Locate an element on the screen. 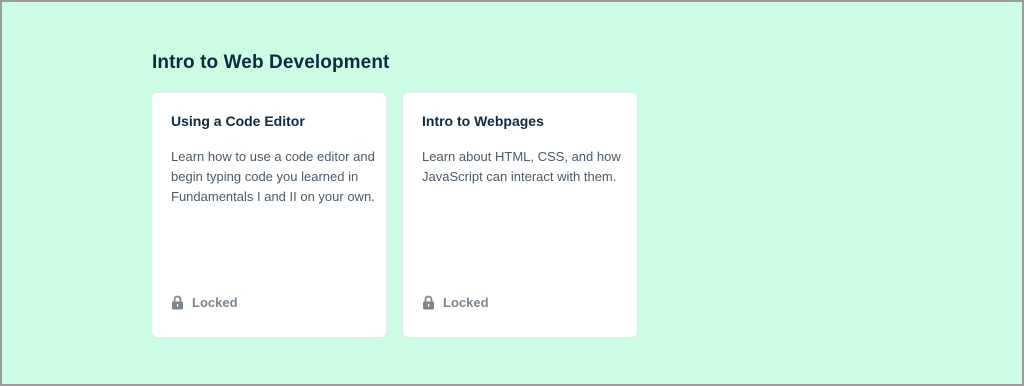 Image resolution: width=1024 pixels, height=386 pixels. card-title: Using a Code Editor is located at coordinates (238, 121).